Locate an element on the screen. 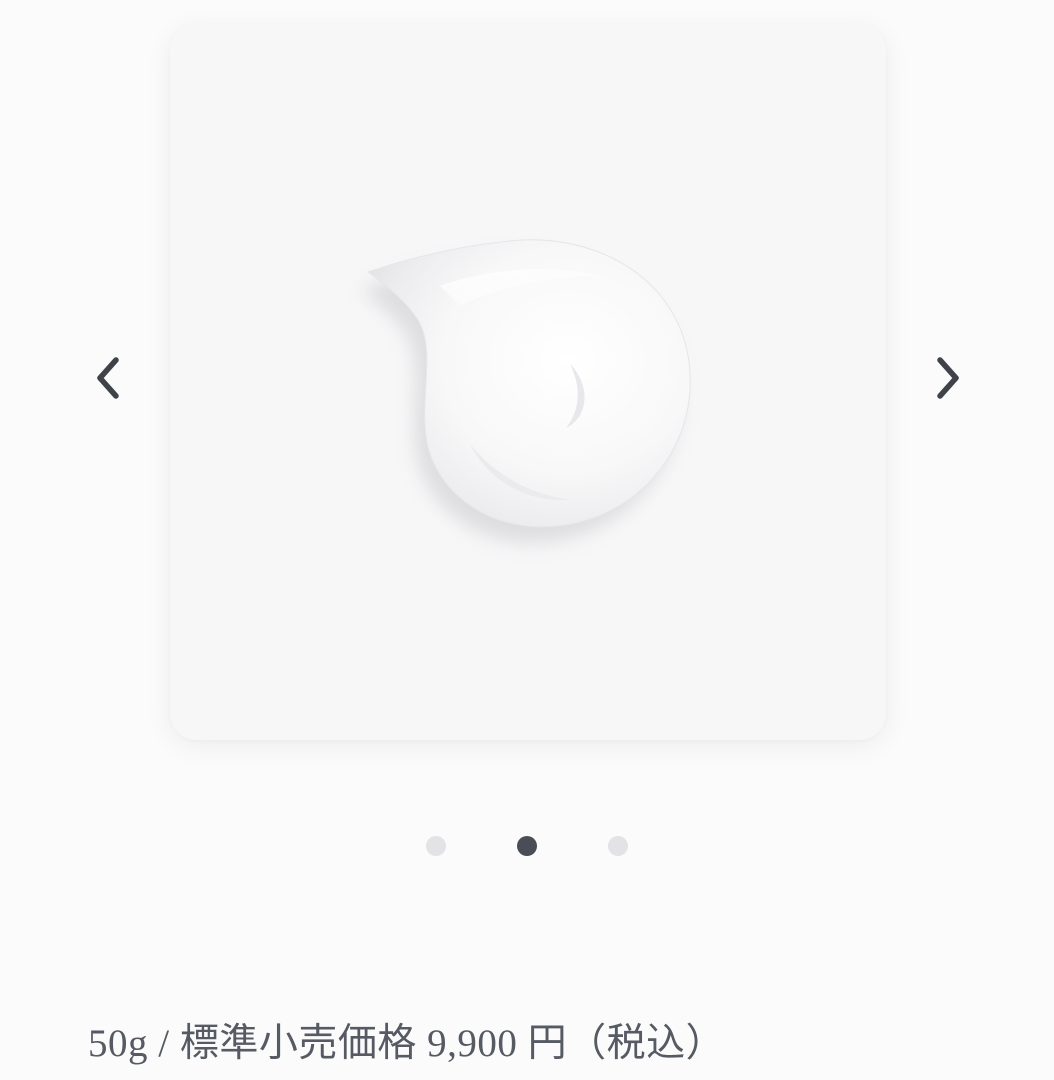 This screenshot has height=1080, width=1054. chevron-left-icon is located at coordinates (108, 378).